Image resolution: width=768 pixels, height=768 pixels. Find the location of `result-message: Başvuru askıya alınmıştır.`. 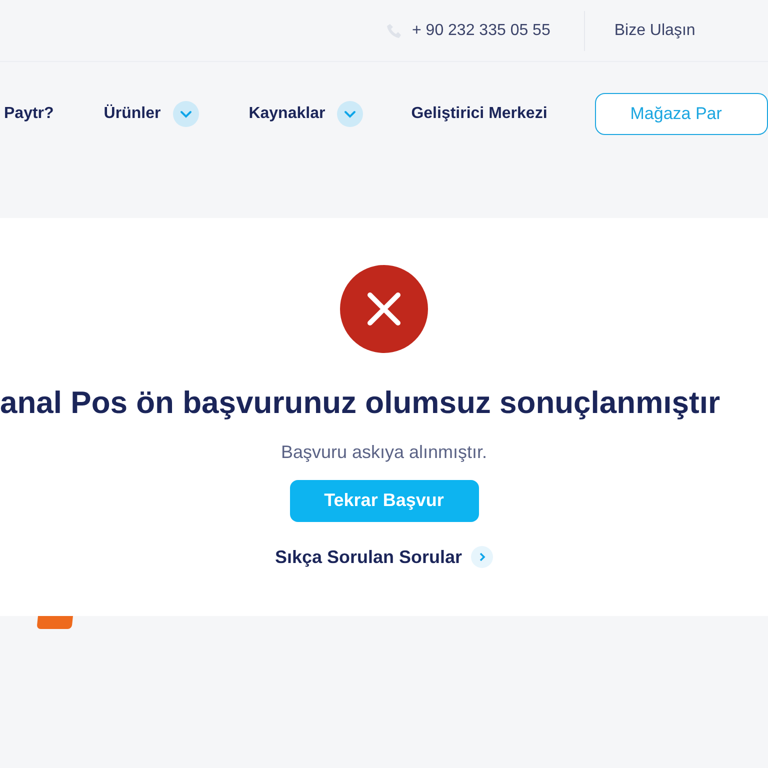

result-message: Başvuru askıya alınmıştır. is located at coordinates (384, 452).